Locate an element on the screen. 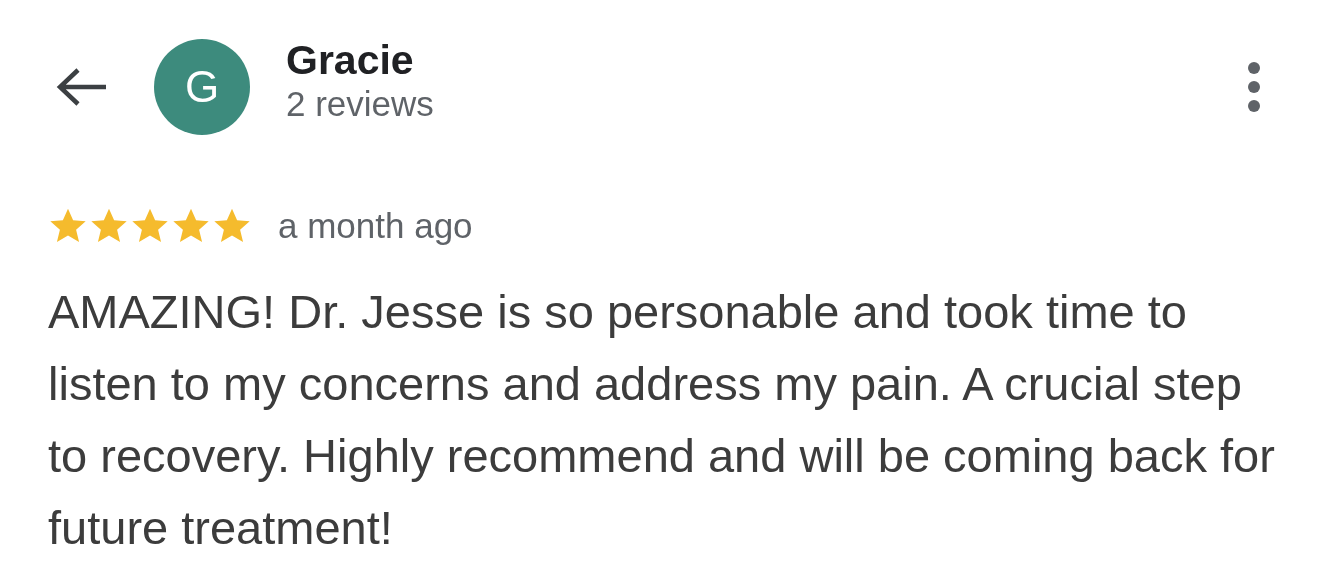  review-count: 2 reviews is located at coordinates (360, 103).